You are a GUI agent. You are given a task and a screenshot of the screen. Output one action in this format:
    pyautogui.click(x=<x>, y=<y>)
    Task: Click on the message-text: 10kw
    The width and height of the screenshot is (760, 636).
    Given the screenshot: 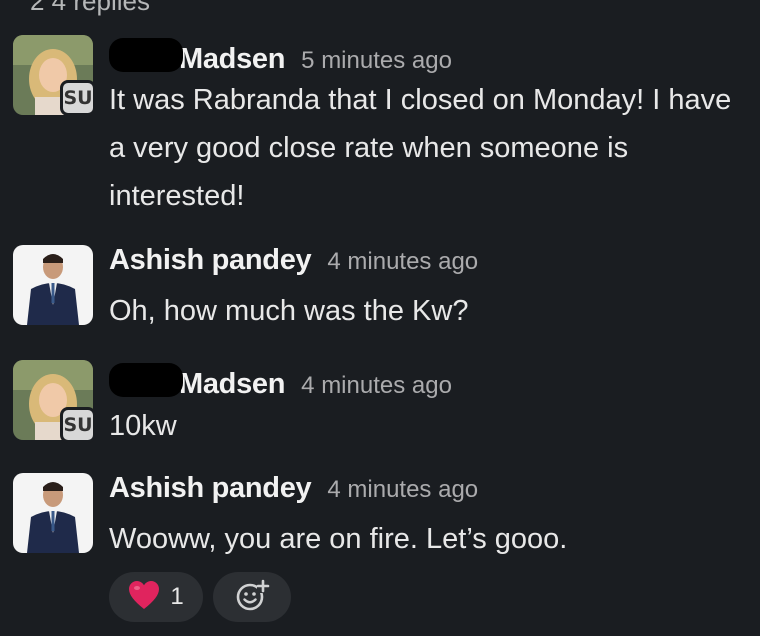 What is the action you would take?
    pyautogui.click(x=143, y=426)
    